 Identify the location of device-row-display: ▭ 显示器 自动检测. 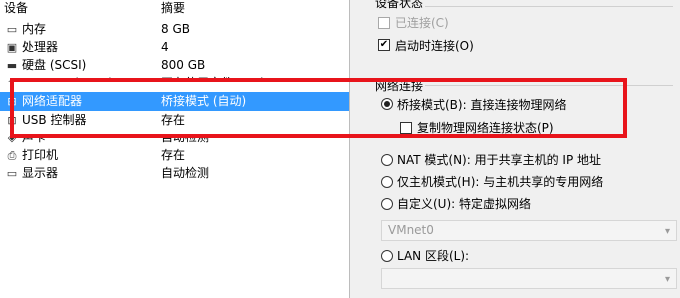
(174, 173).